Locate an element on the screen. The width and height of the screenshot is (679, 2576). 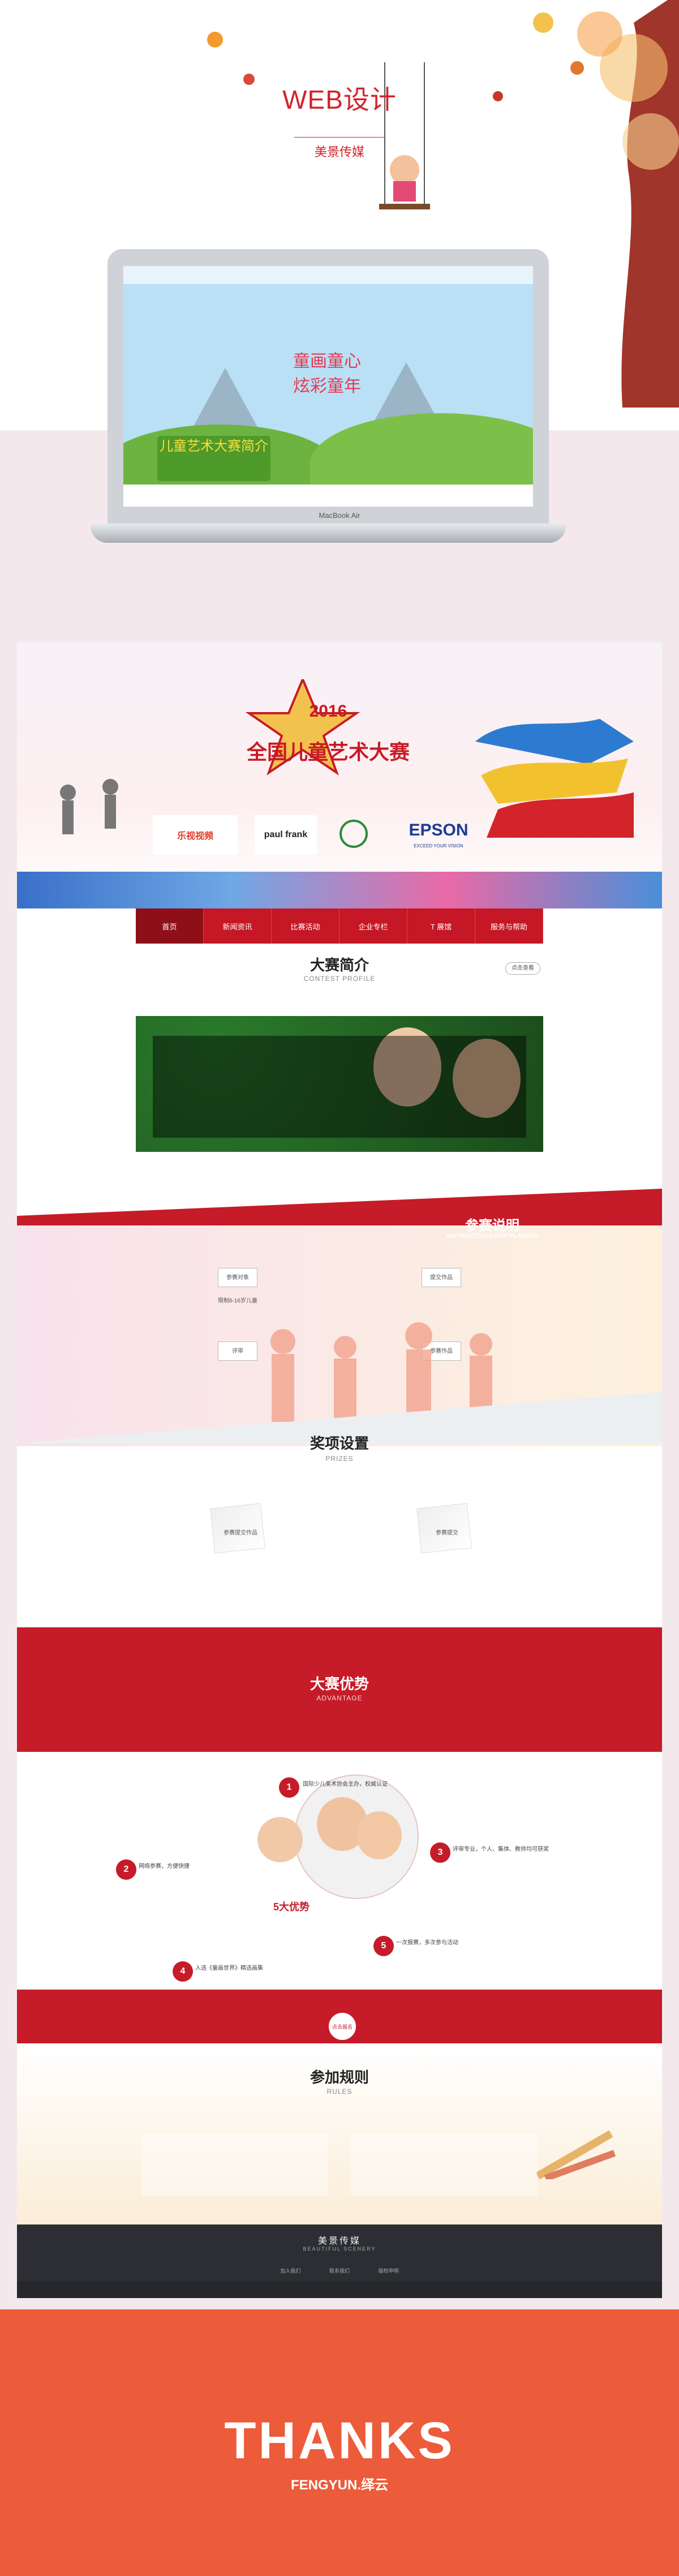
laptop-screen: 童画童心 炫彩童年 儿童艺术大赛简介 is located at coordinates (328, 386).